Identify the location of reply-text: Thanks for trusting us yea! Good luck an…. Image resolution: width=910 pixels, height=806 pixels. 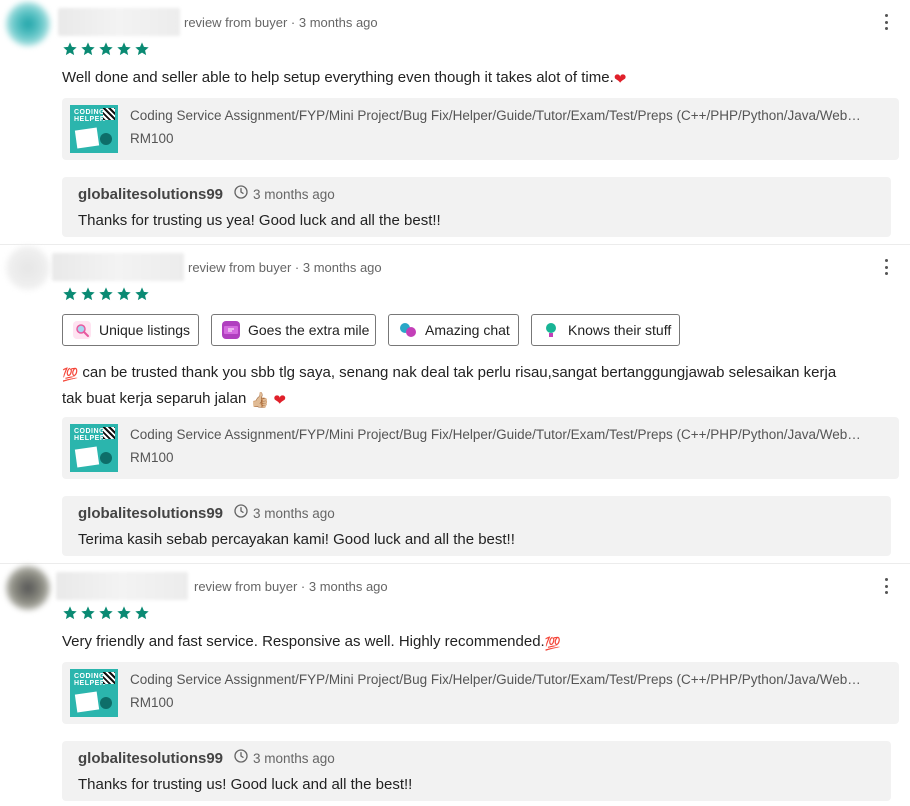
(259, 220).